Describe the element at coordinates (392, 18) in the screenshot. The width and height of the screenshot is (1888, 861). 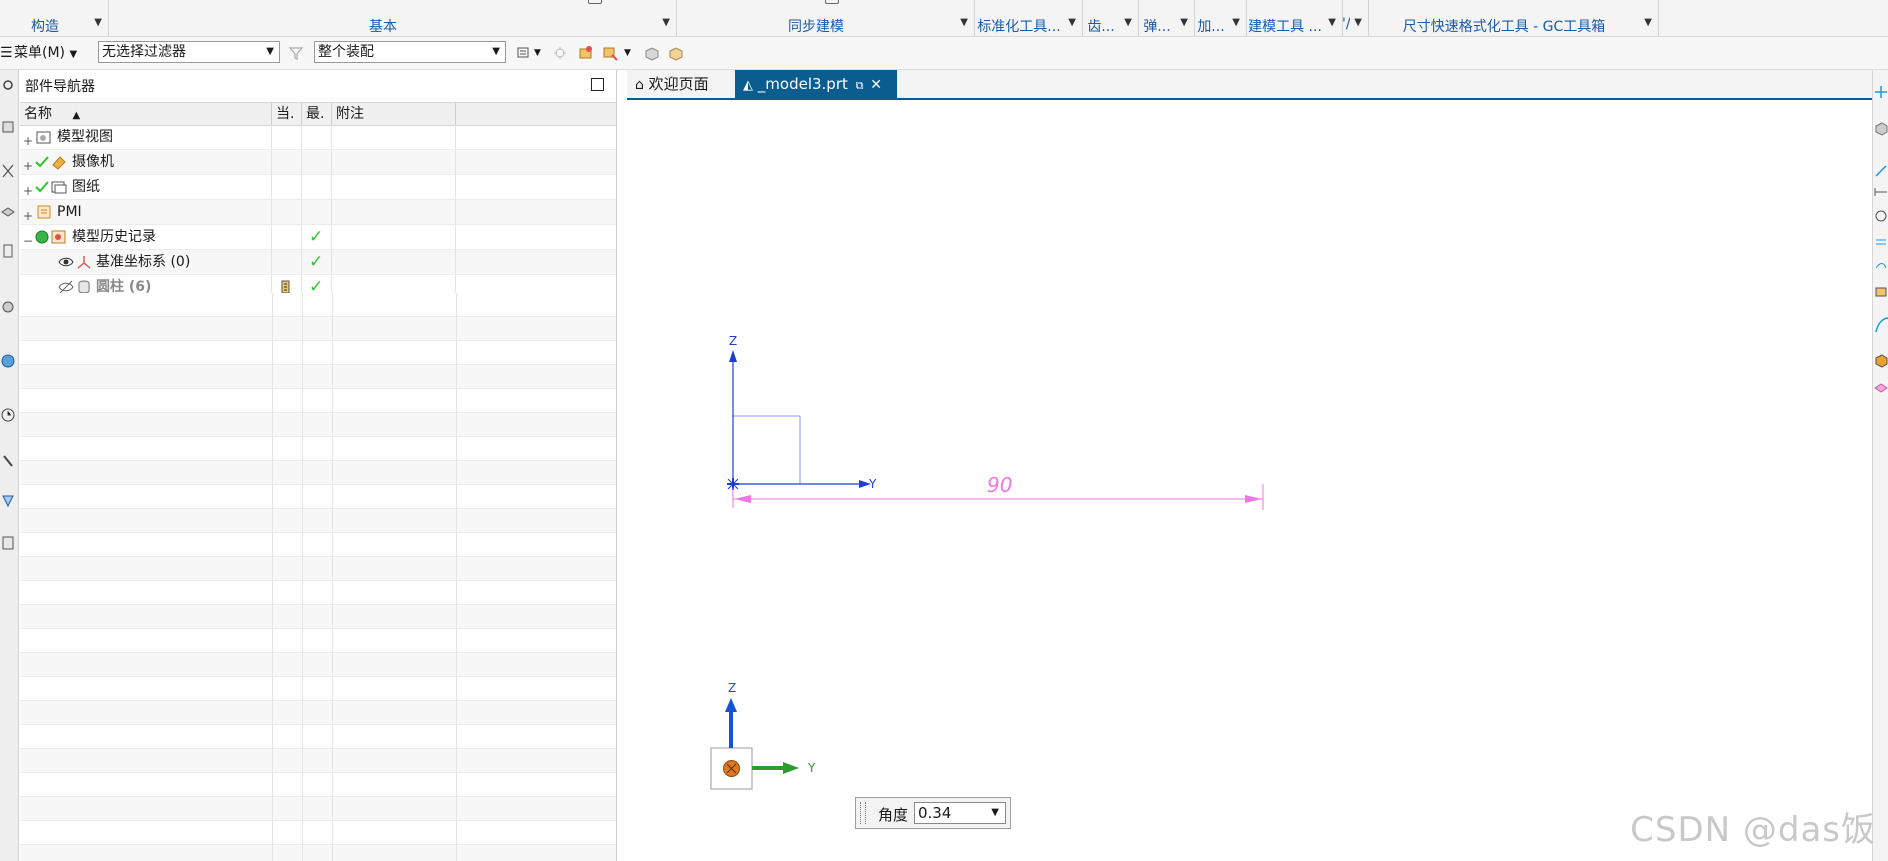
I see `ribbon-group-basic: 基本 ▼` at that location.